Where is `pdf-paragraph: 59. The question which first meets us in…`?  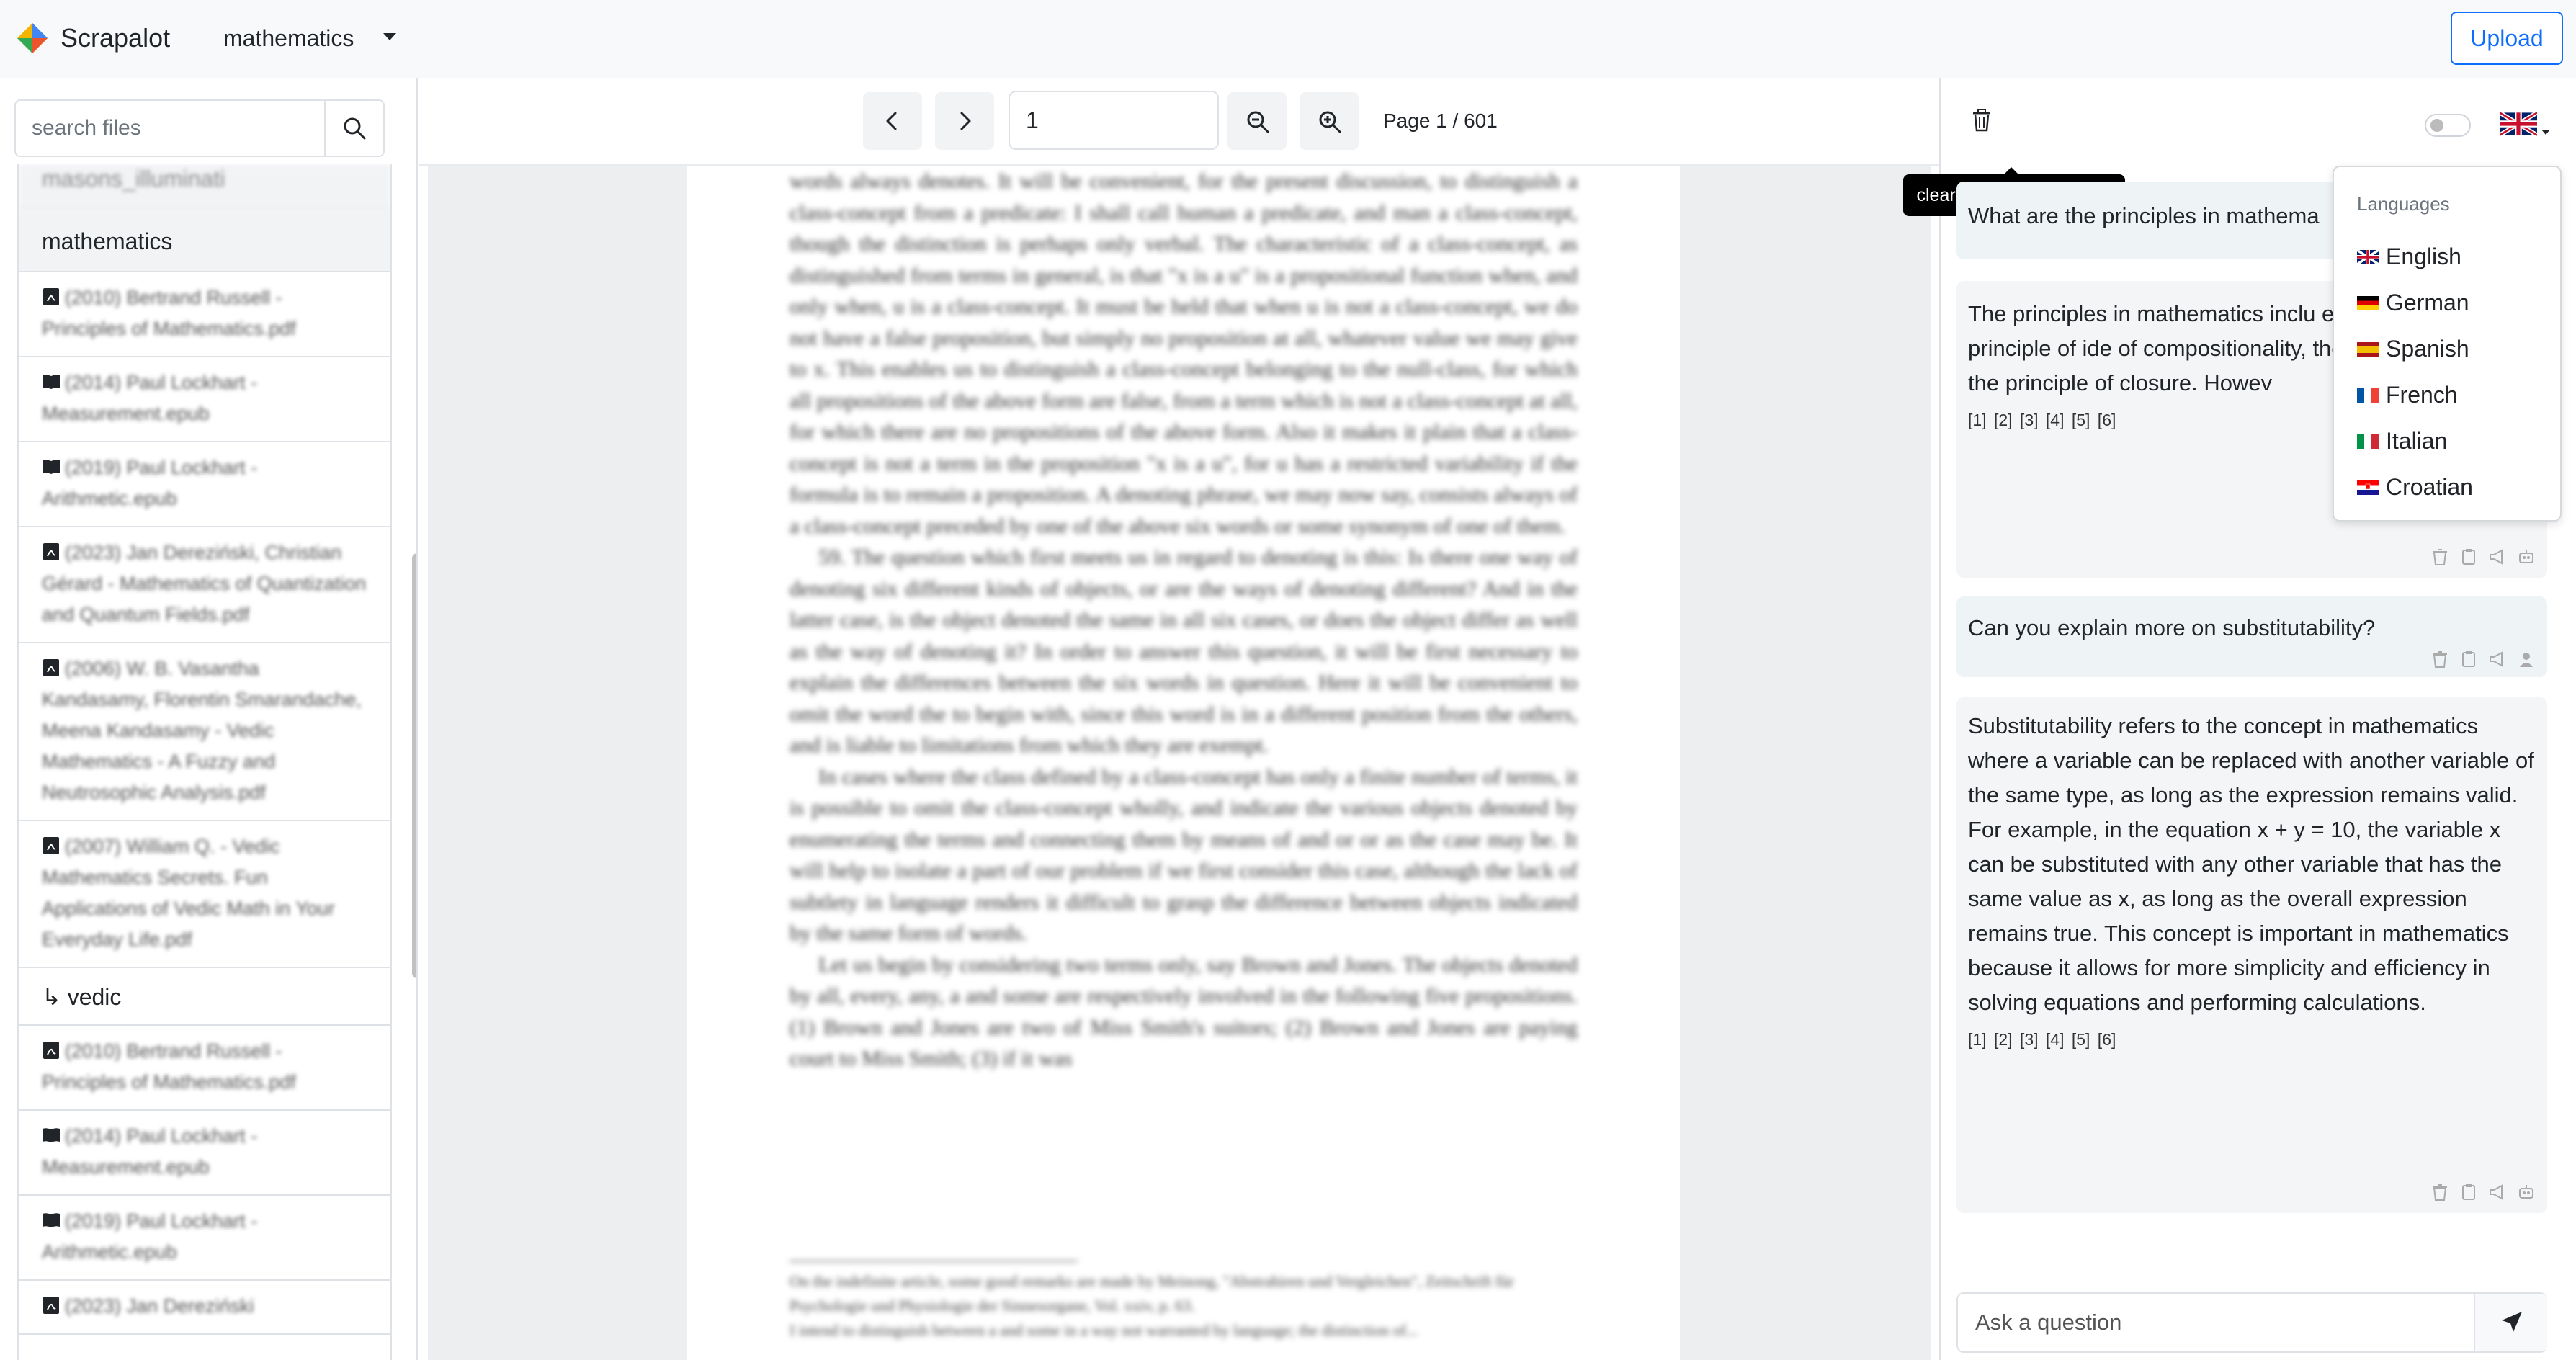 pdf-paragraph: 59. The question which first meets us in… is located at coordinates (1184, 651).